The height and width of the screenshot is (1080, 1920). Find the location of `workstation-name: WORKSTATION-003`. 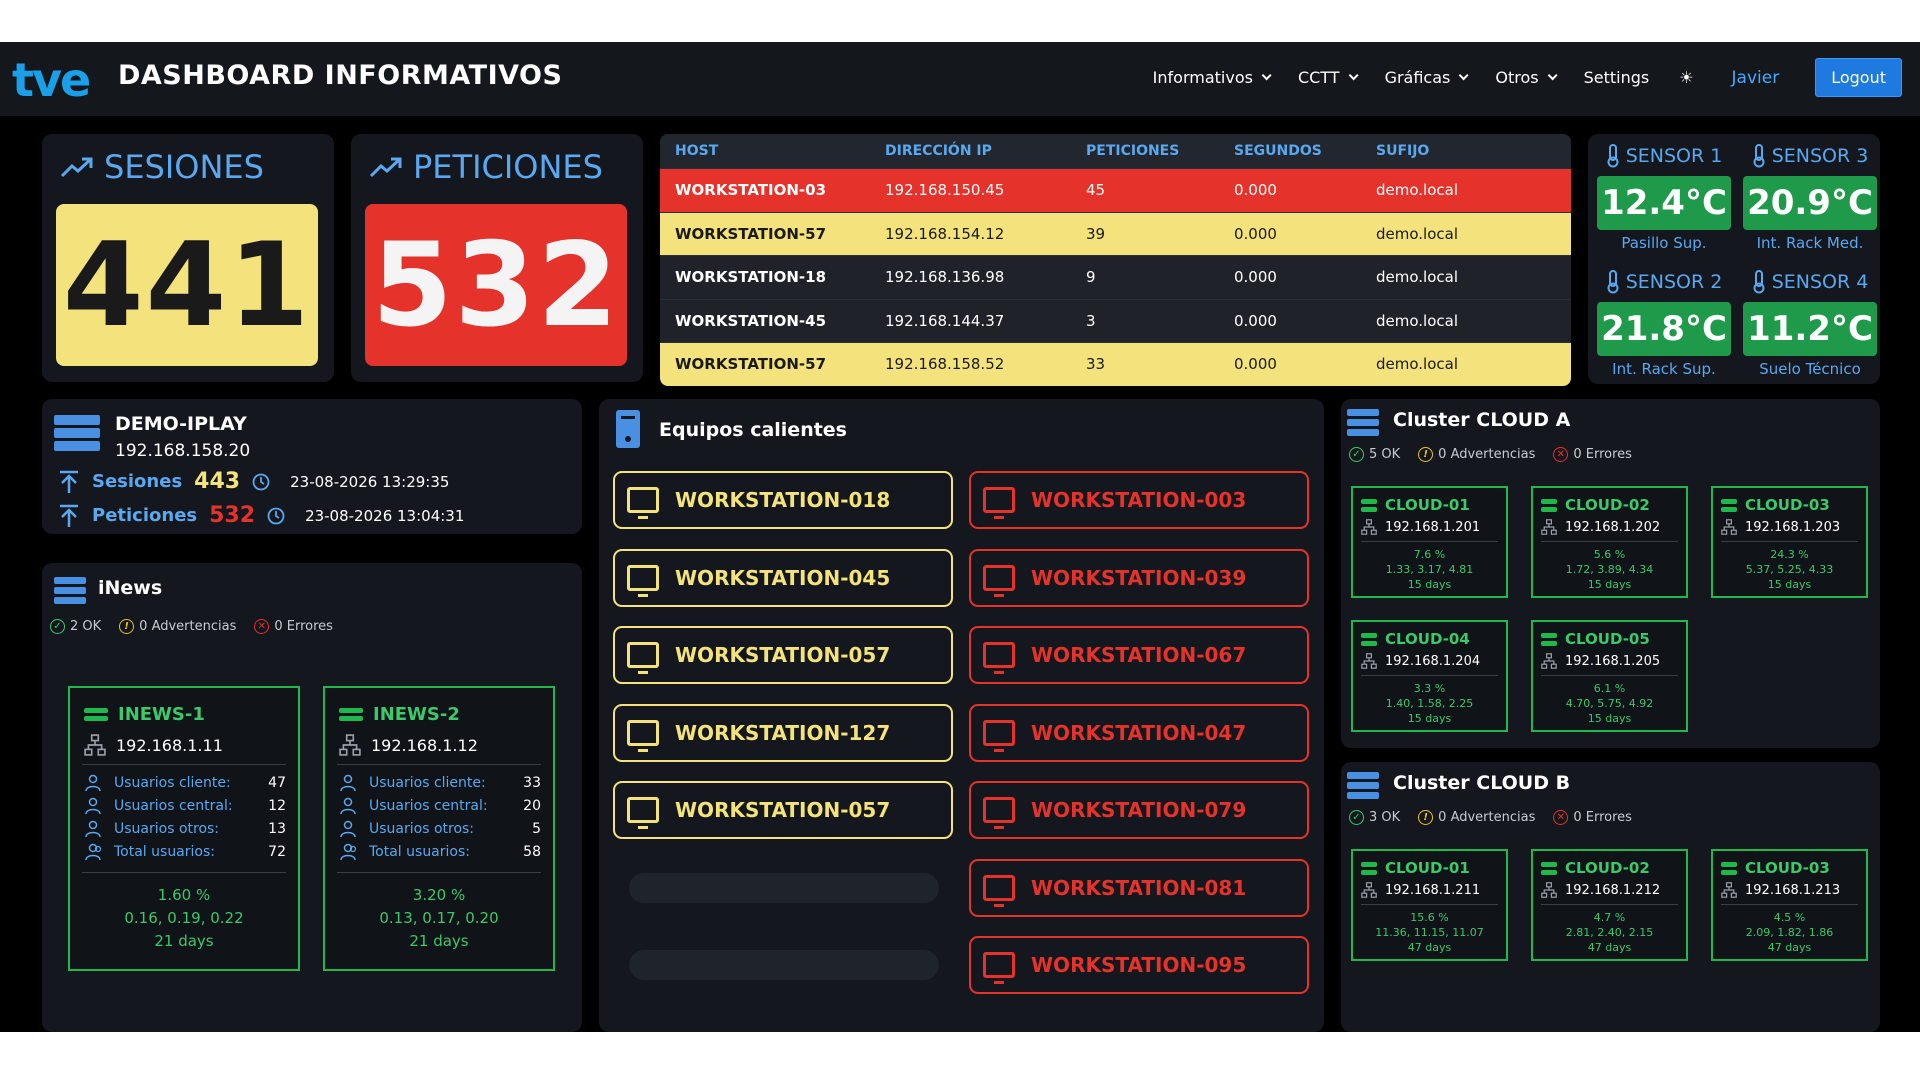

workstation-name: WORKSTATION-003 is located at coordinates (1139, 500).